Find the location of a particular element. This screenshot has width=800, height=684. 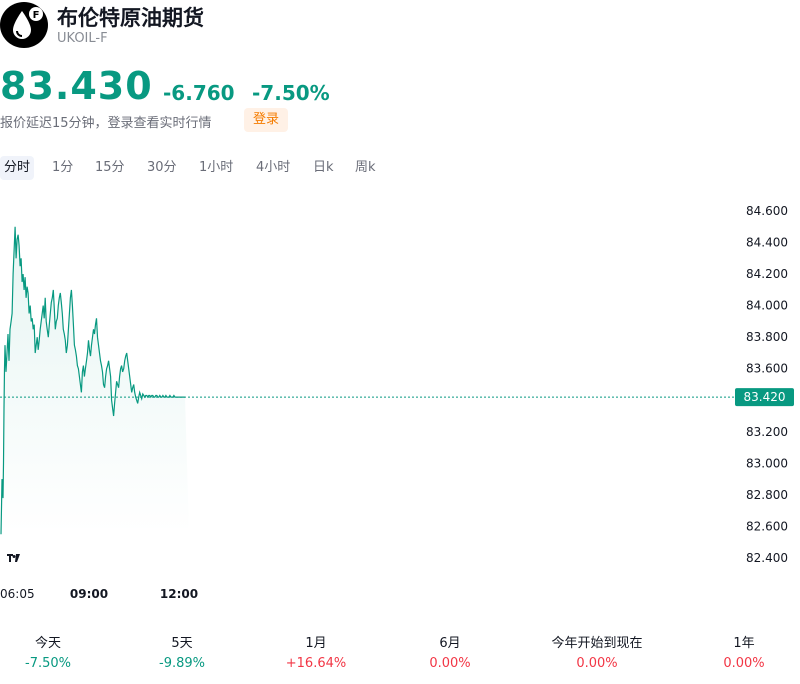

y-tick-label: 83.200 is located at coordinates (767, 432).